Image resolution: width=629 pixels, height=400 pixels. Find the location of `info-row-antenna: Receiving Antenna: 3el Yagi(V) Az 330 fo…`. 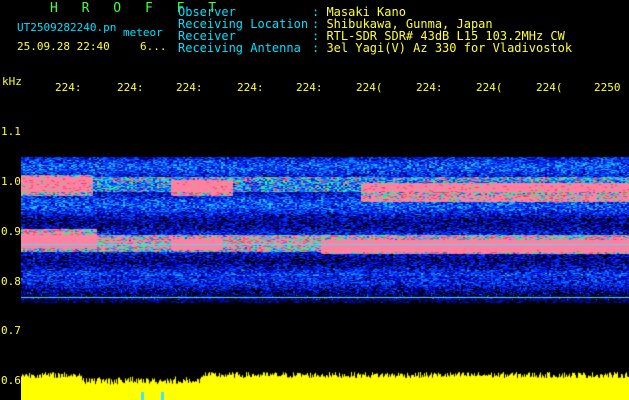

info-row-antenna: Receiving Antenna: 3el Yagi(V) Az 330 fo… is located at coordinates (375, 48).